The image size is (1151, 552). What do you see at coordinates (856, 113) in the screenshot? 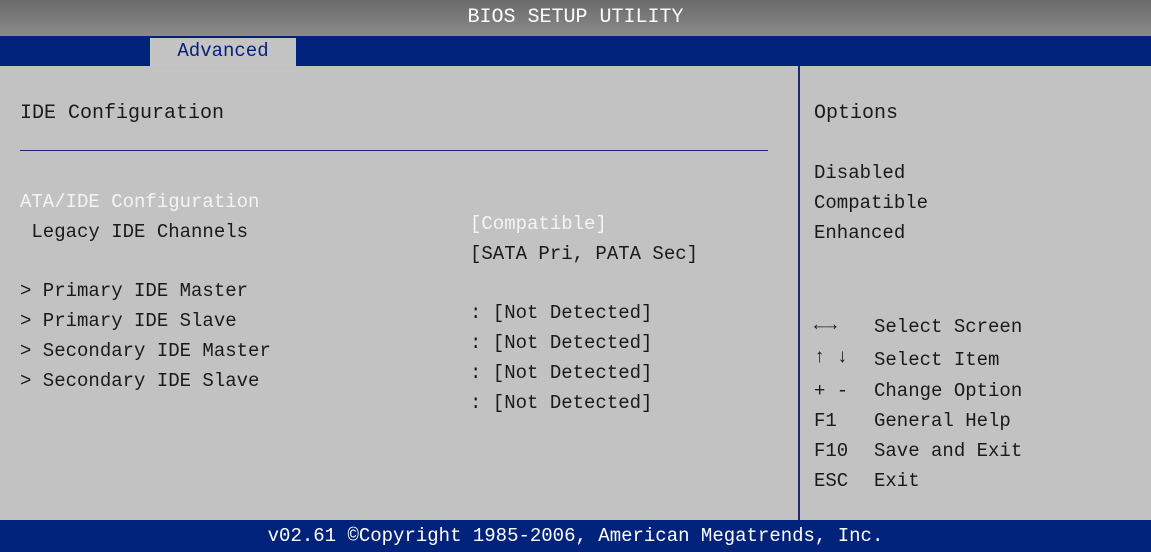
I see `help-title: Options` at bounding box center [856, 113].